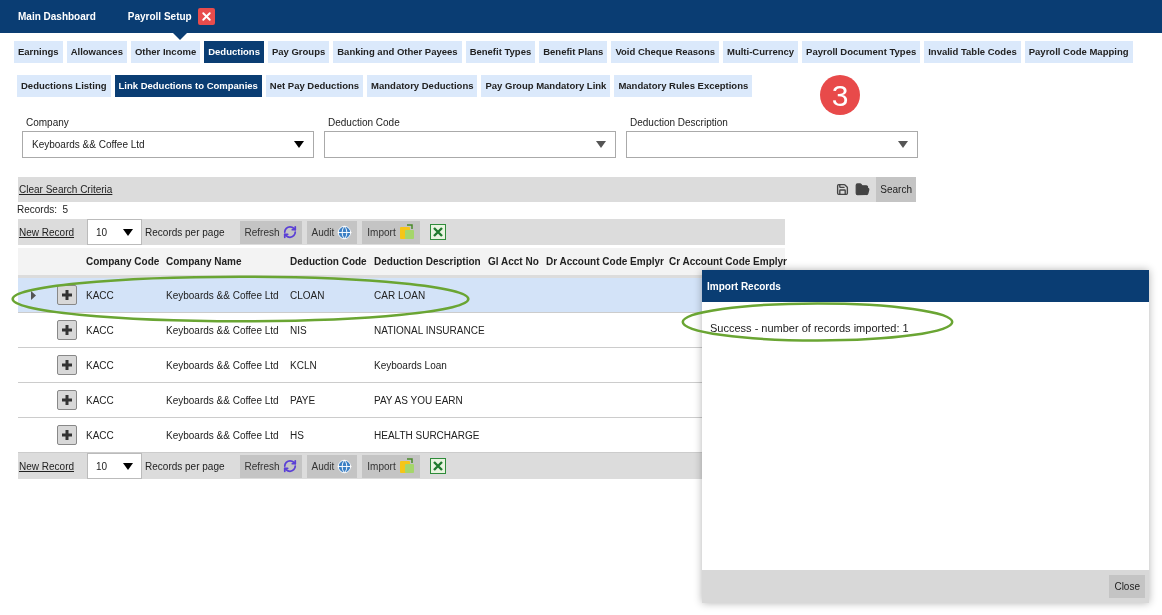 This screenshot has width=1162, height=615. What do you see at coordinates (400, 295) in the screenshot?
I see `table-cell-text: CAR LOAN` at bounding box center [400, 295].